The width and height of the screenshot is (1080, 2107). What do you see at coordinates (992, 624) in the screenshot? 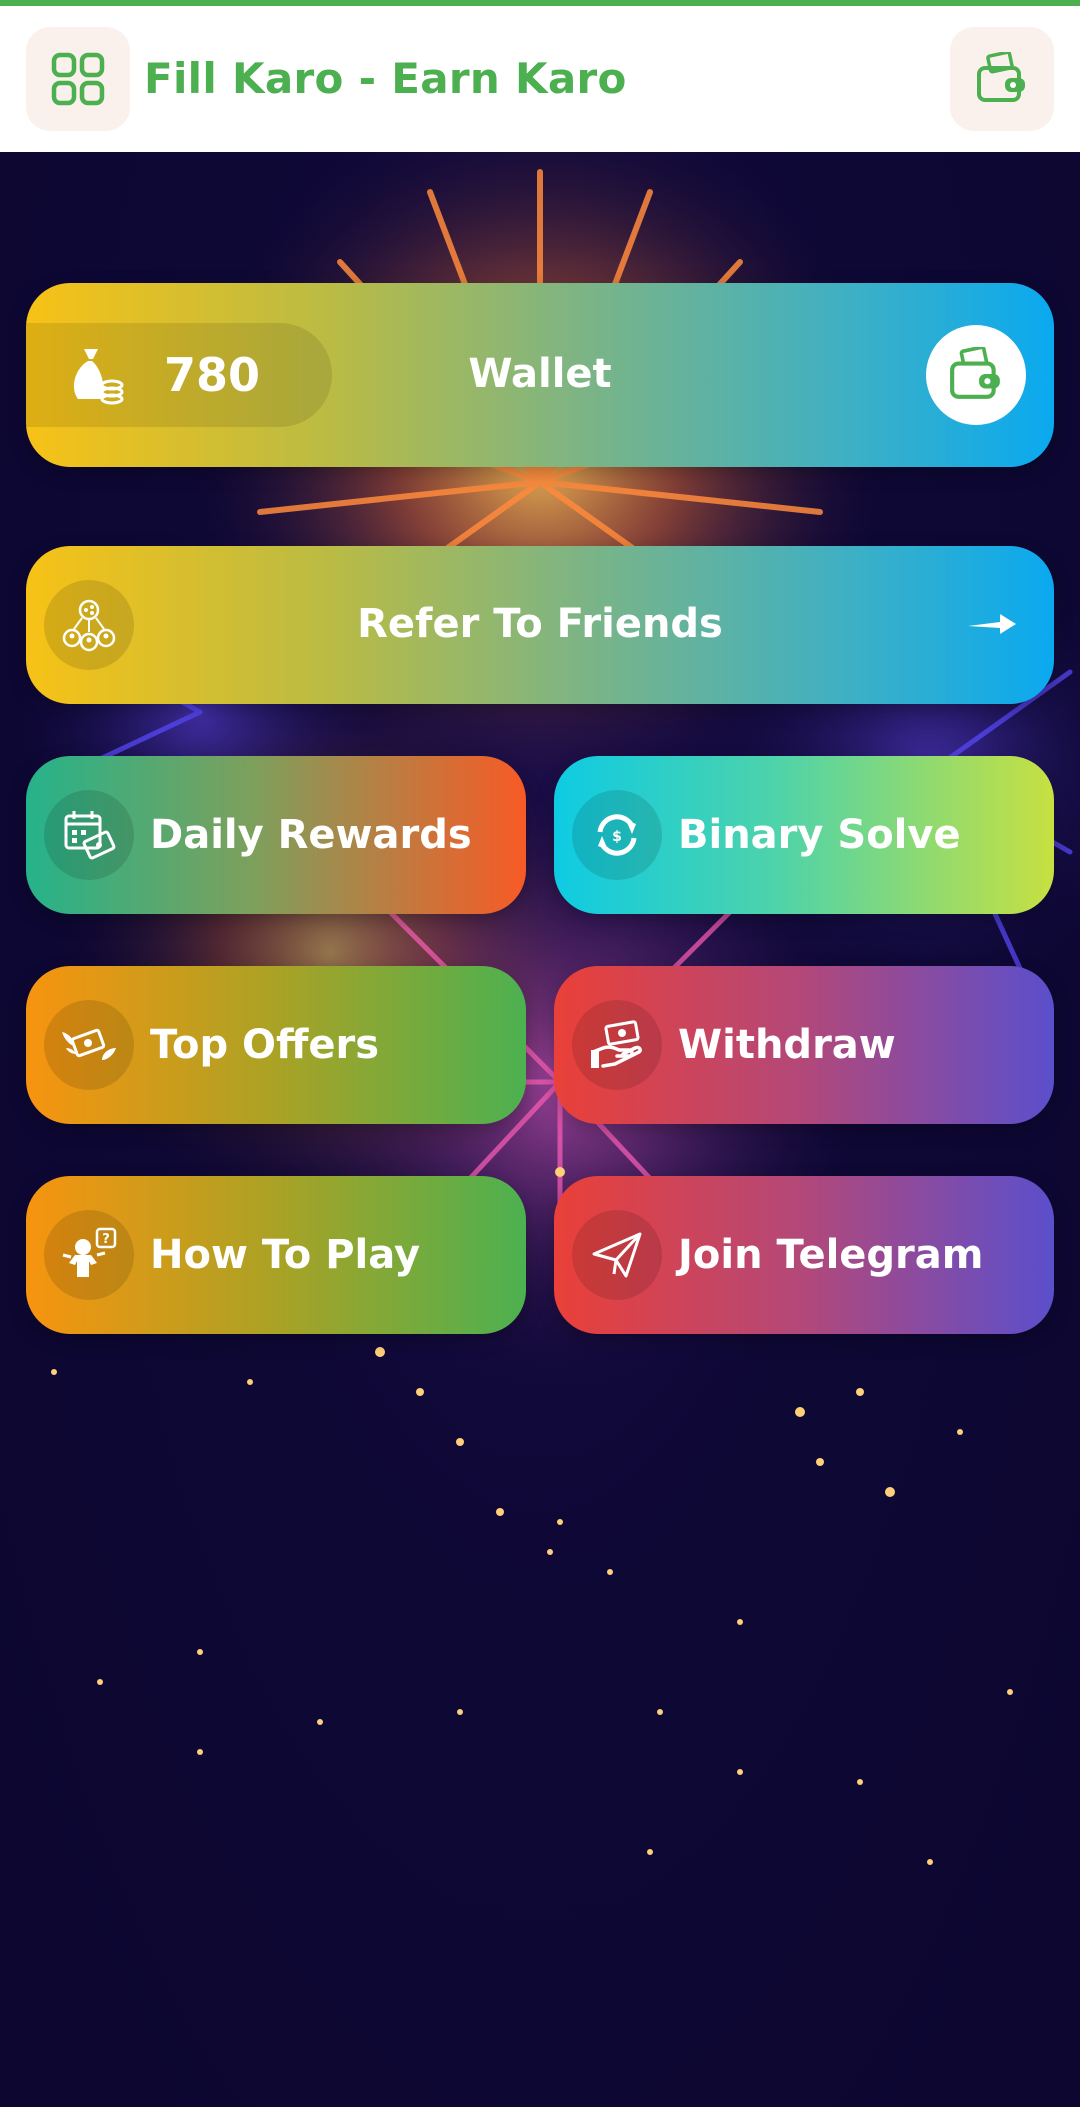
I see `arrow-right-icon` at bounding box center [992, 624].